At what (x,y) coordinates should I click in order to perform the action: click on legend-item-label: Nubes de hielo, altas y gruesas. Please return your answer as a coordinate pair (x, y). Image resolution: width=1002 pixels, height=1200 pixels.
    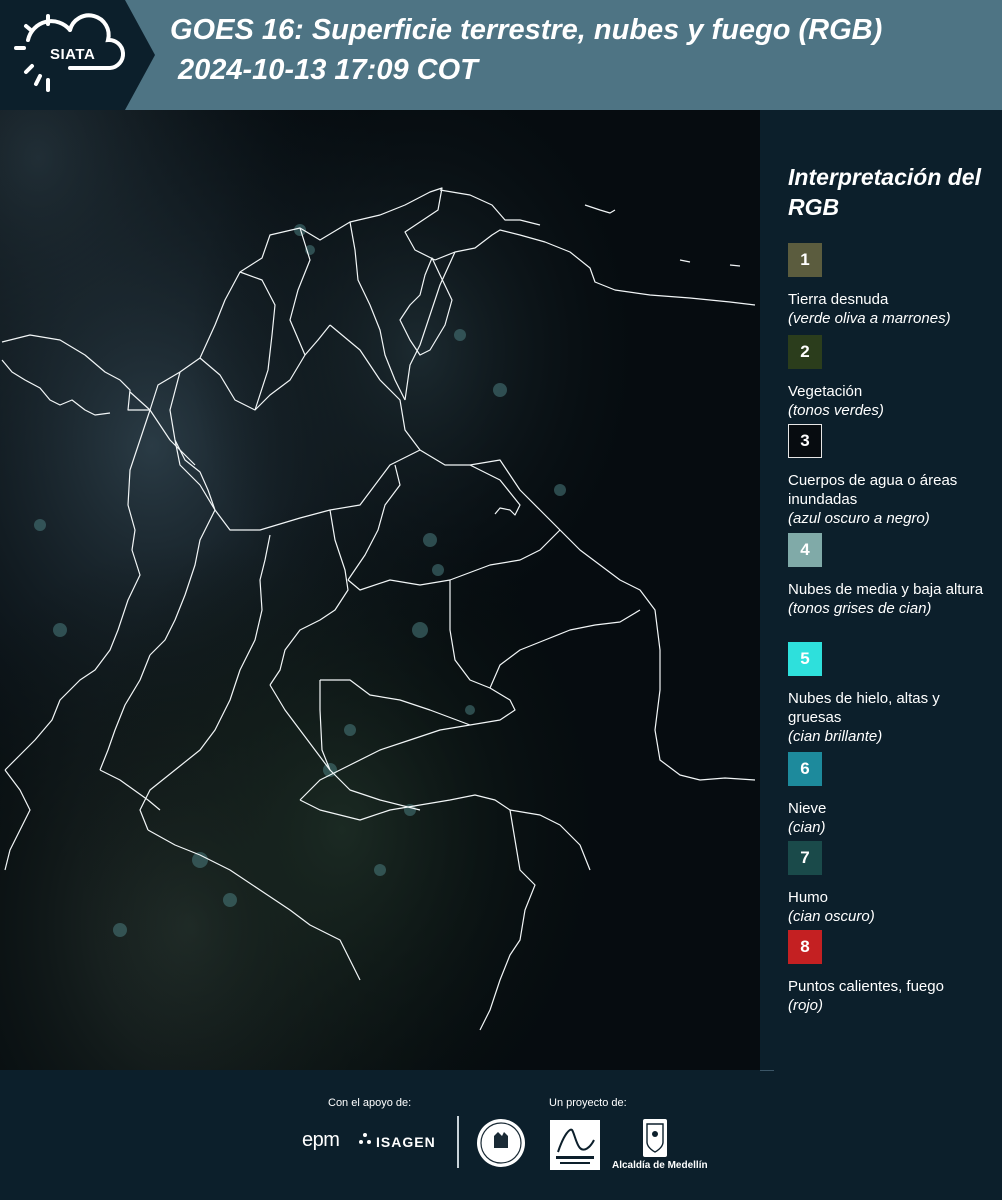
    Looking at the image, I should click on (864, 708).